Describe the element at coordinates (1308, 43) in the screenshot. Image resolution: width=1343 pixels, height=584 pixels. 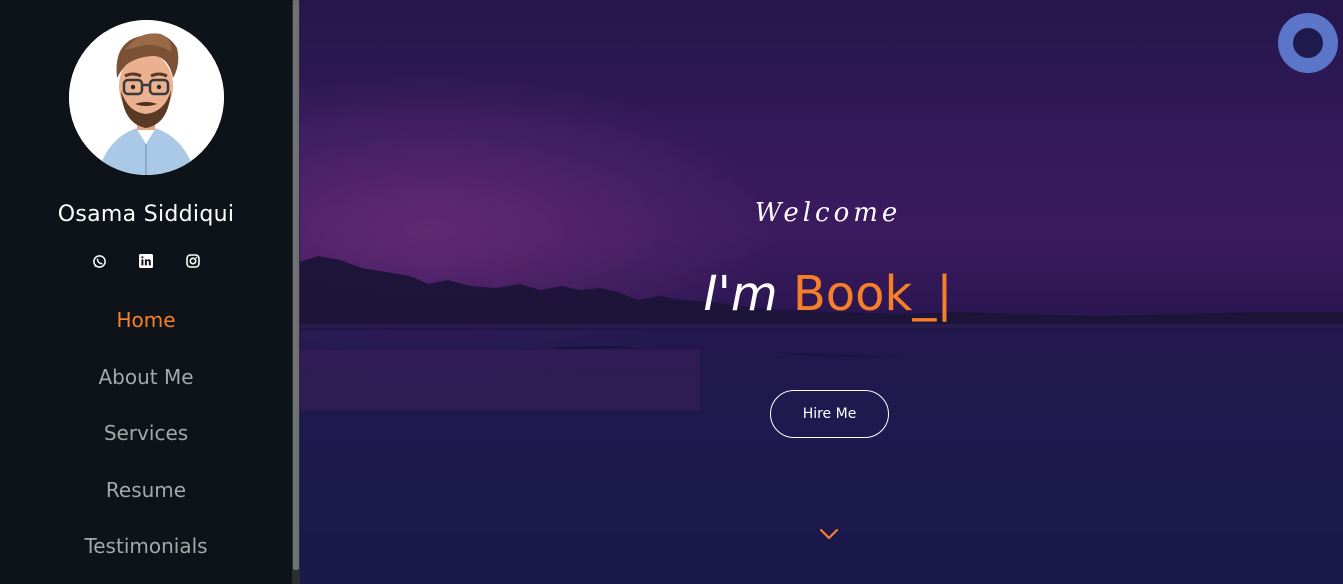
I see `loader-ring-icon` at that location.